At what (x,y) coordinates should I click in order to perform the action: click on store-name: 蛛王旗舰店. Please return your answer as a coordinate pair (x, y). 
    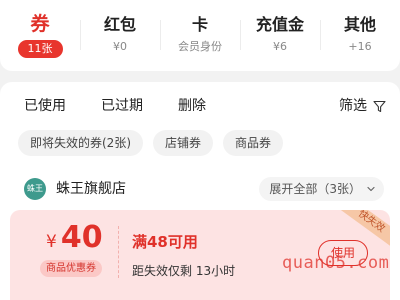
    Looking at the image, I should click on (91, 189).